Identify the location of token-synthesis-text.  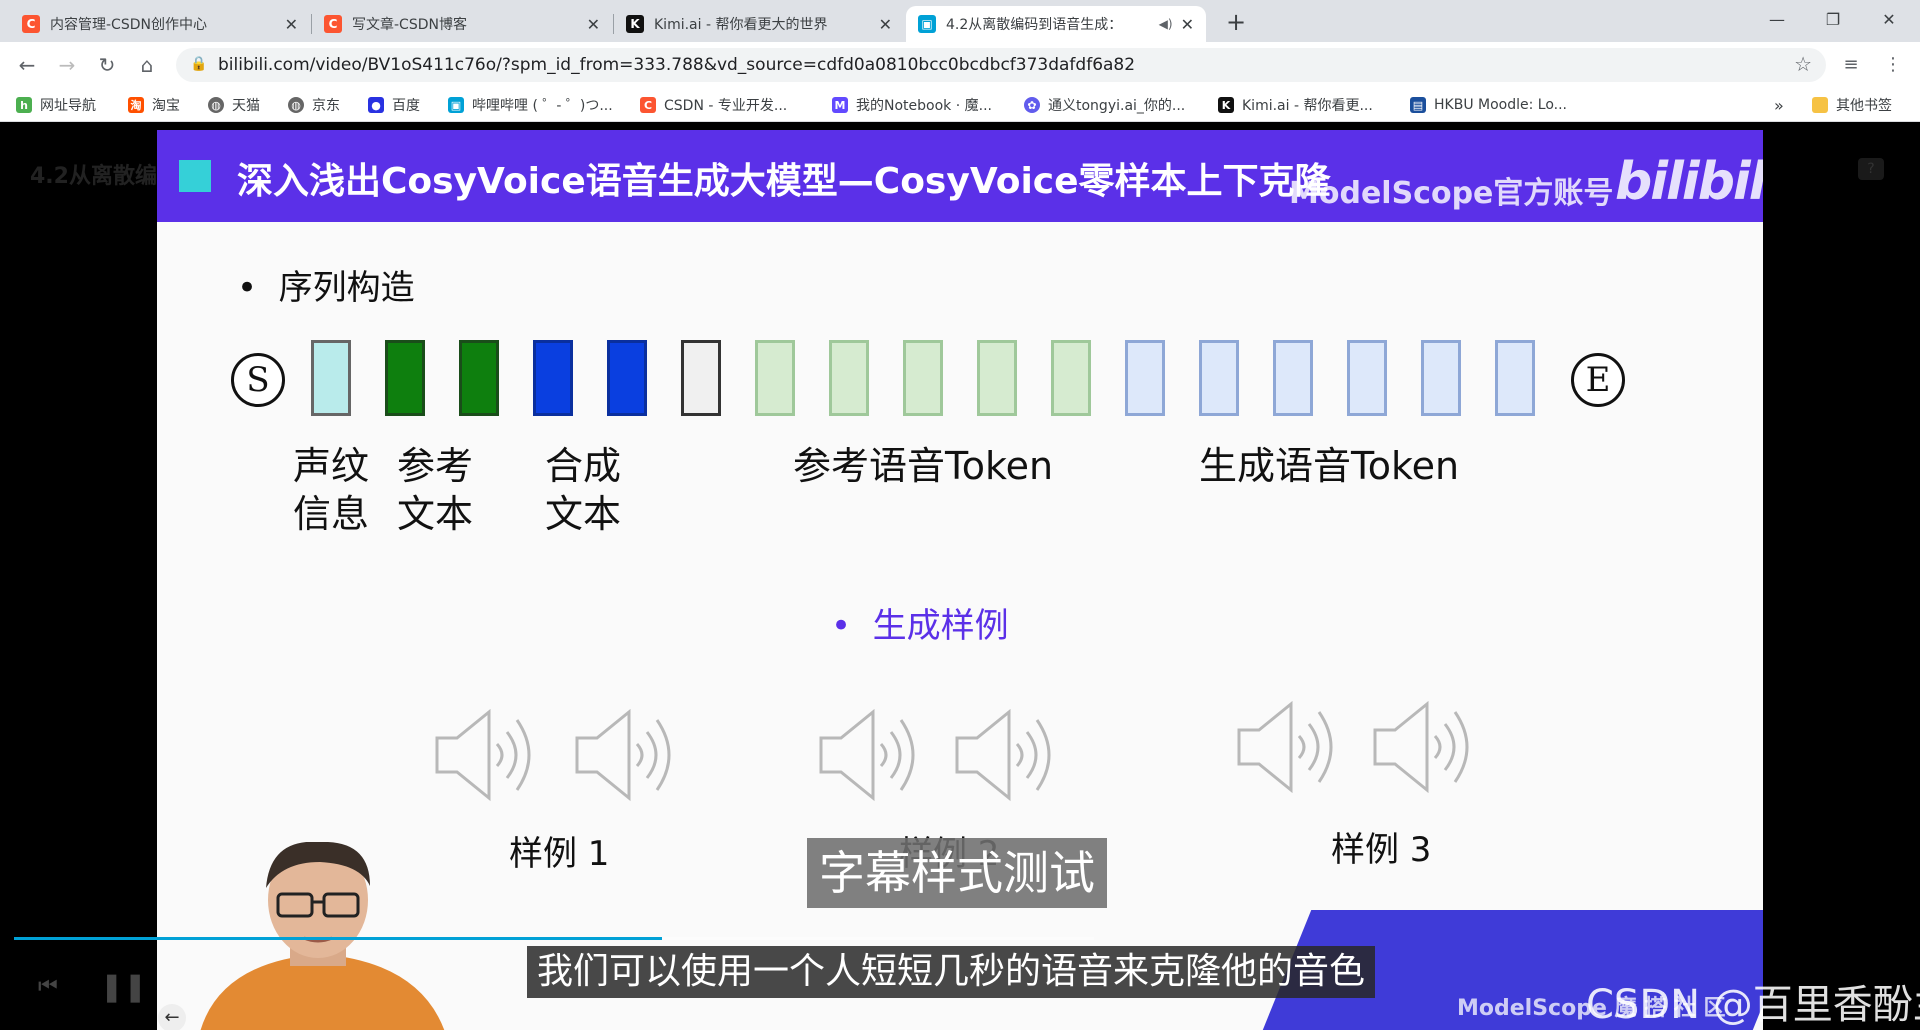
(553, 378).